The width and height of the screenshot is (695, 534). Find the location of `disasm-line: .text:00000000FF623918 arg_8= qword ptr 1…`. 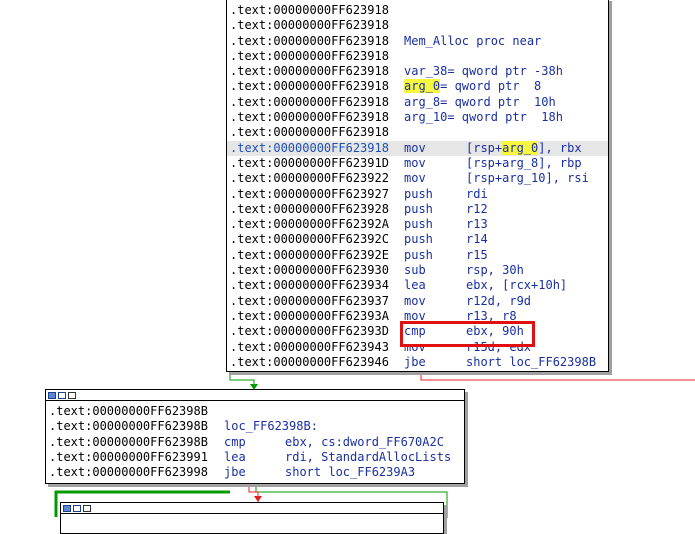

disasm-line: .text:00000000FF623918 arg_8= qword ptr 1… is located at coordinates (417, 102).